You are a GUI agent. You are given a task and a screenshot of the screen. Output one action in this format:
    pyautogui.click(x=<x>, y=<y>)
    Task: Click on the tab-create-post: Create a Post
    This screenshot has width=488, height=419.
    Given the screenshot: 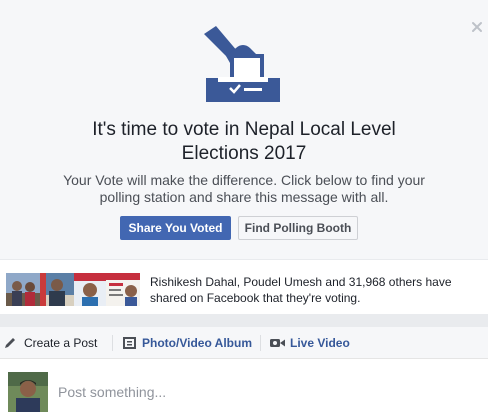 What is the action you would take?
    pyautogui.click(x=54, y=343)
    